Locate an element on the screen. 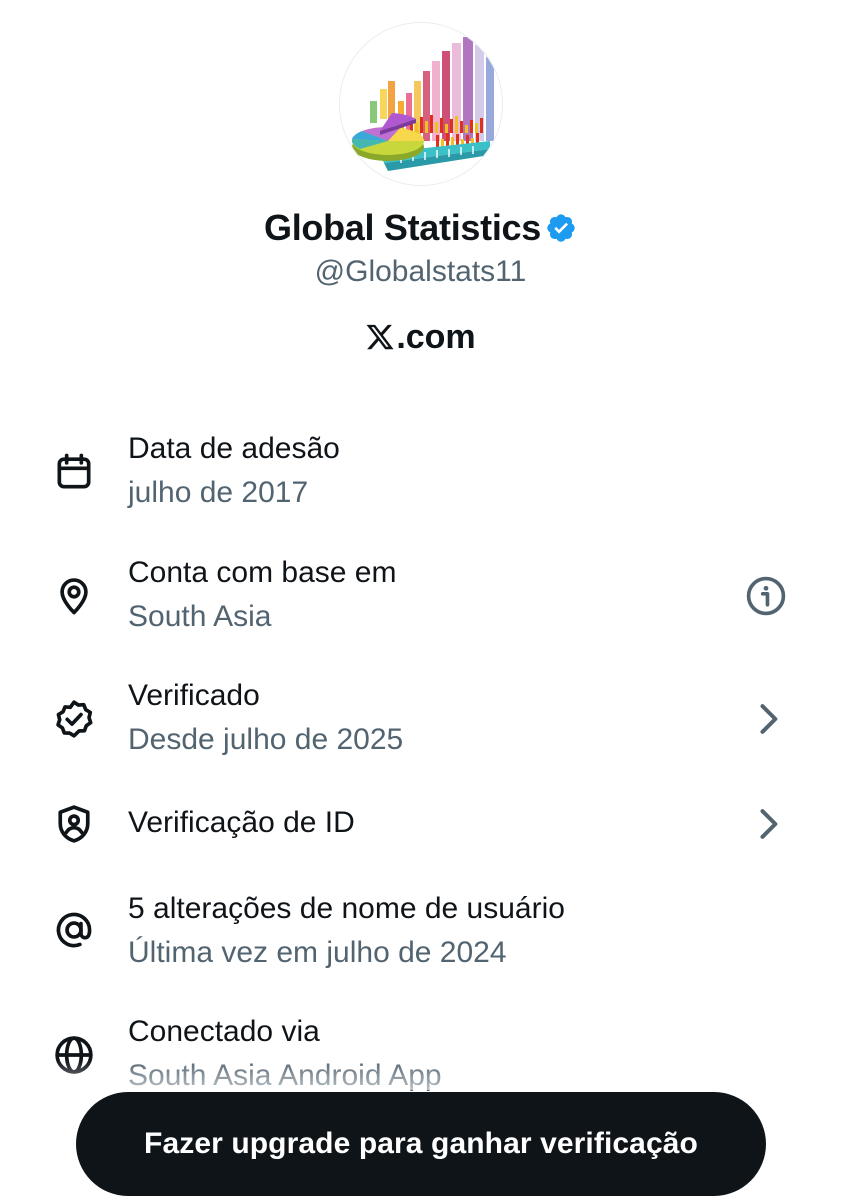 The width and height of the screenshot is (841, 1200). profile-handle: @Globalstats11 is located at coordinates (420, 271).